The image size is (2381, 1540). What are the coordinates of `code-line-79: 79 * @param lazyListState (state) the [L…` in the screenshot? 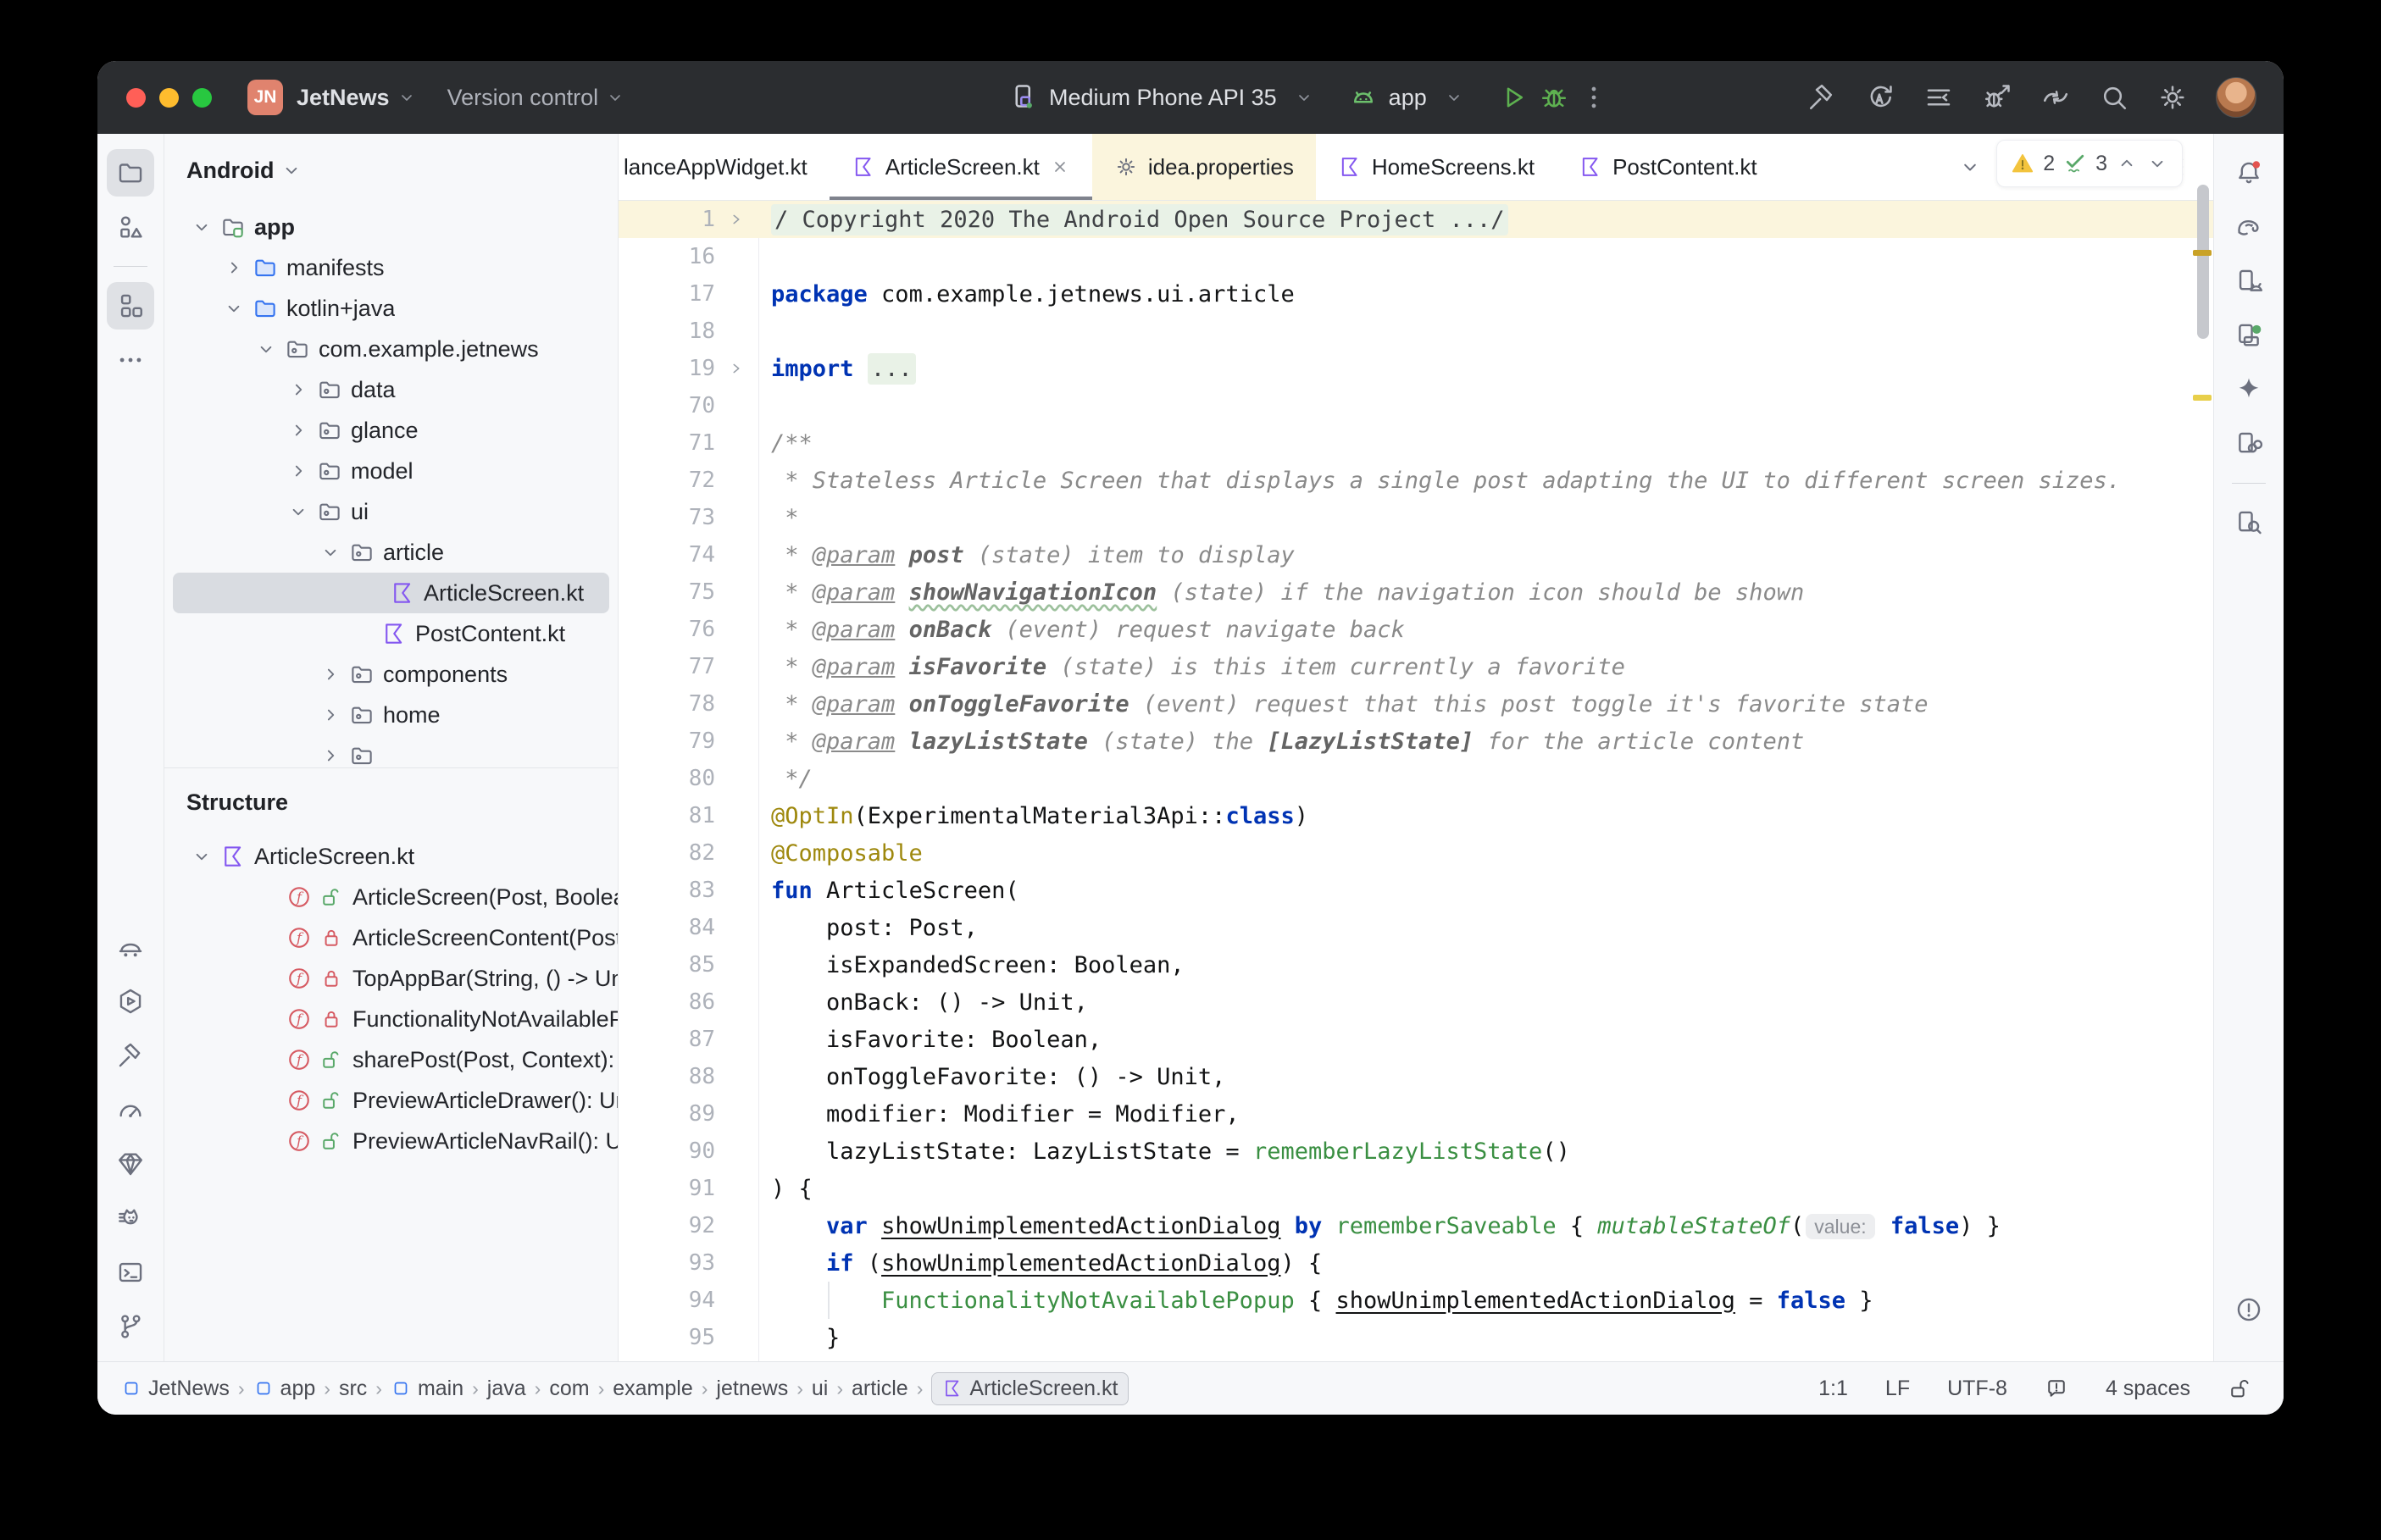 It's located at (1416, 741).